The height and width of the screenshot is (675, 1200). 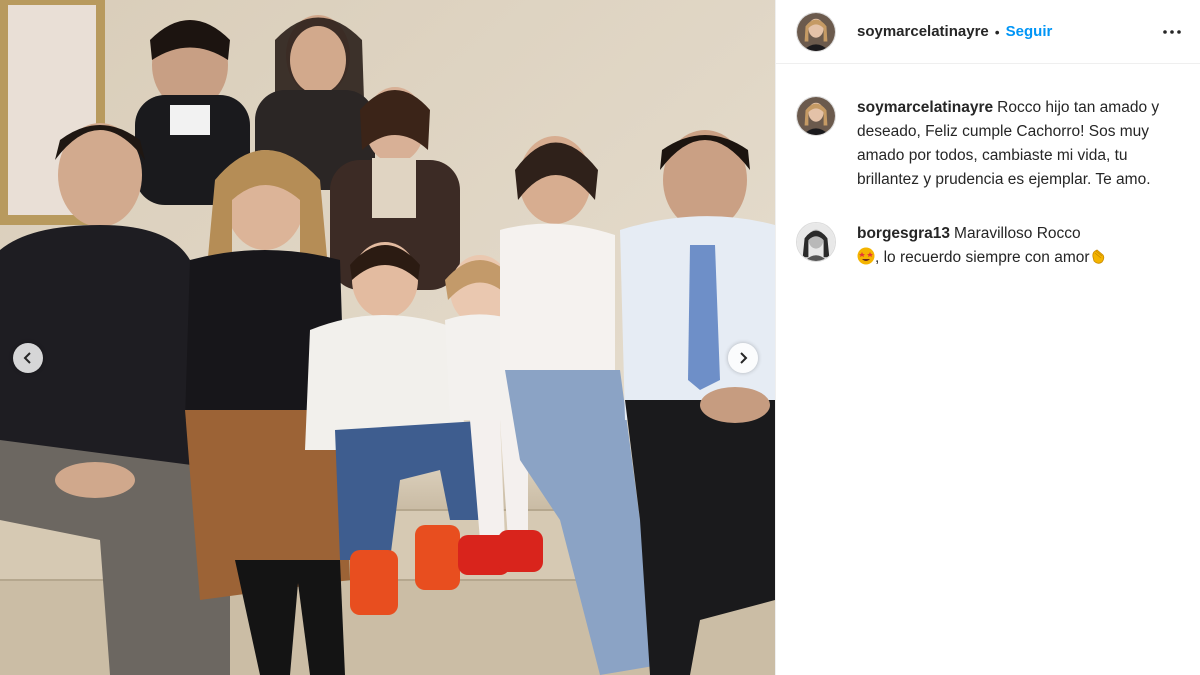 I want to click on post-header: soymarcelatinayre • Seguir, so click(x=988, y=32).